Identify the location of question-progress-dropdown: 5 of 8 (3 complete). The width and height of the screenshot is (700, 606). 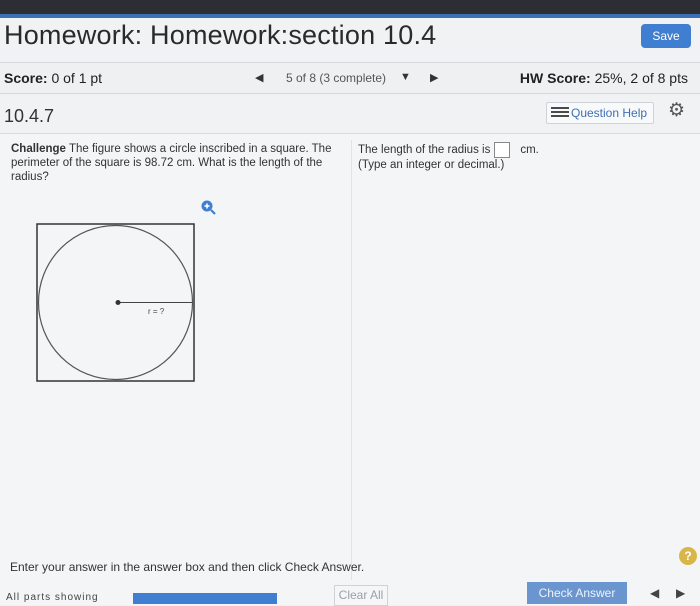
(336, 78).